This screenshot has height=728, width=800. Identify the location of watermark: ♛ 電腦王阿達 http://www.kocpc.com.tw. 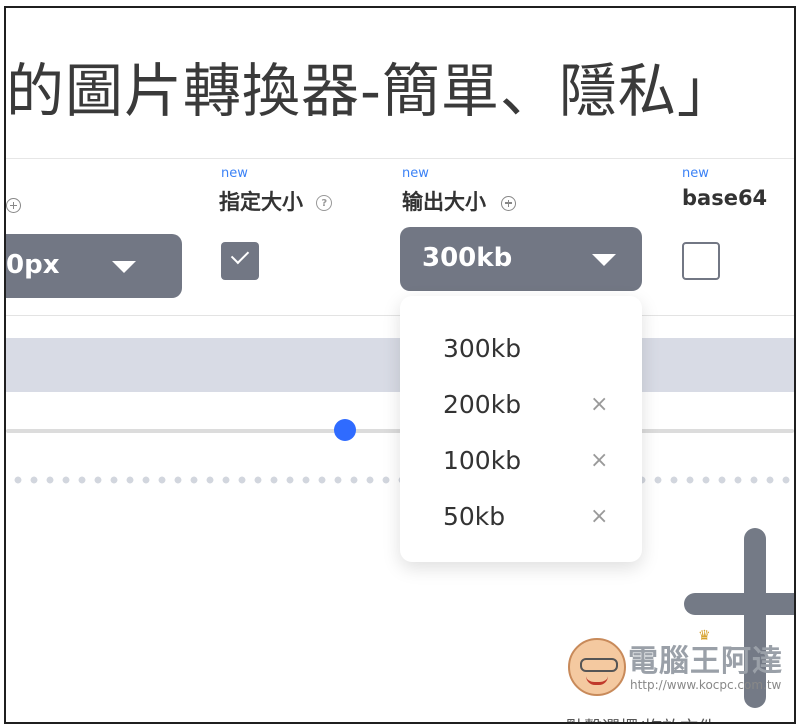
(679, 666).